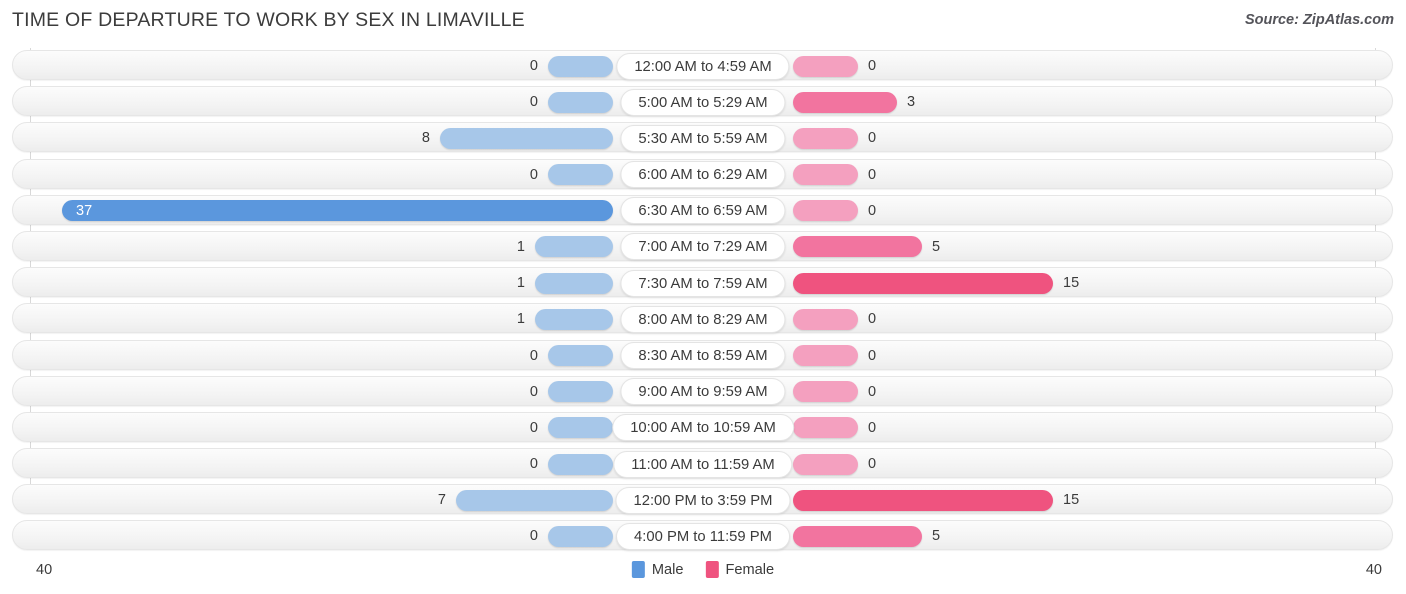 The height and width of the screenshot is (594, 1406). What do you see at coordinates (1373, 570) in the screenshot?
I see `axis-max-right: 40` at bounding box center [1373, 570].